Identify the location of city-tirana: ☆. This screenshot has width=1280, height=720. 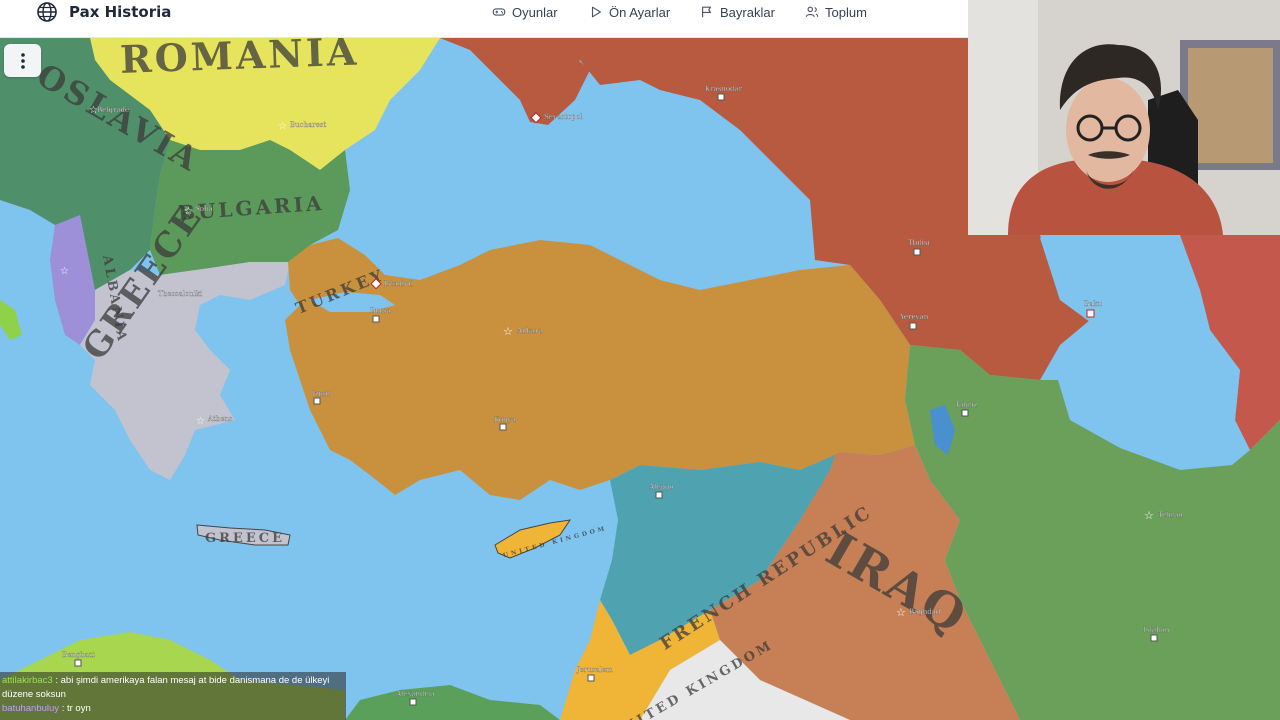
(64, 271).